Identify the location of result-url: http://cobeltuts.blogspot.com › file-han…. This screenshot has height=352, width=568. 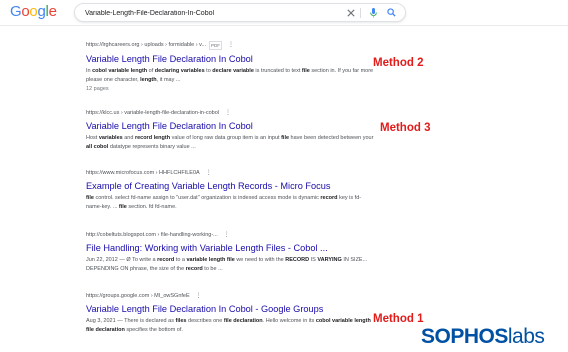
(231, 235).